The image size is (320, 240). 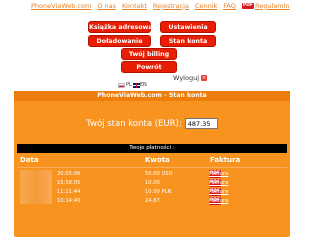 What do you see at coordinates (152, 167) in the screenshot?
I see `table-divider` at bounding box center [152, 167].